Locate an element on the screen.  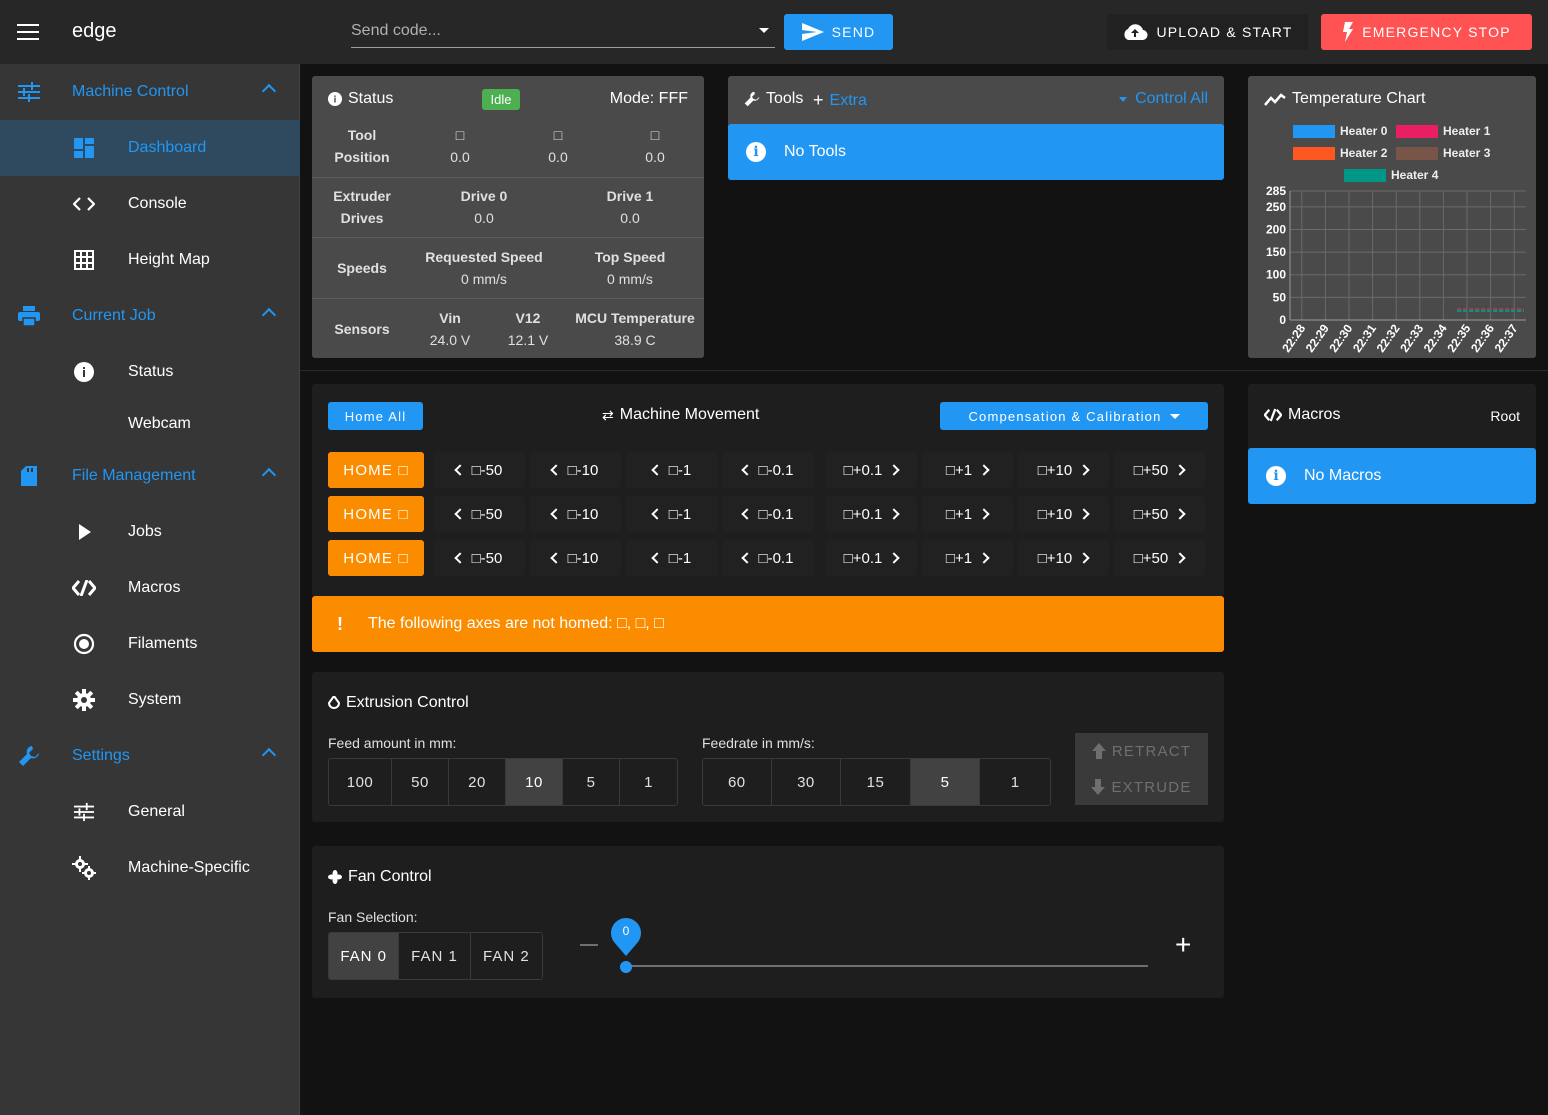
status-title-text: Status is located at coordinates (371, 98).